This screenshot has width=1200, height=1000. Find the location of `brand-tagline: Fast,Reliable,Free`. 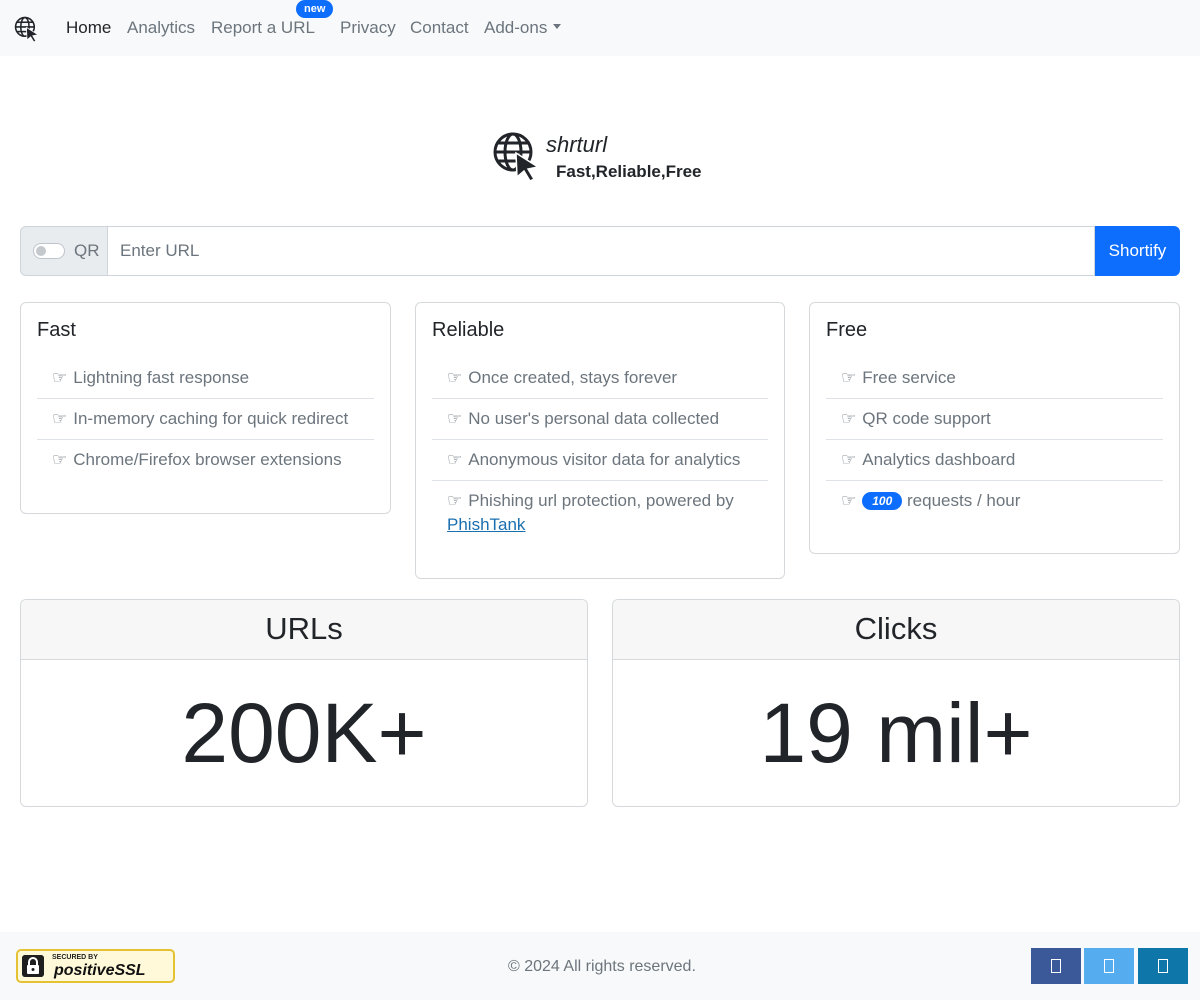

brand-tagline: Fast,Reliable,Free is located at coordinates (629, 171).